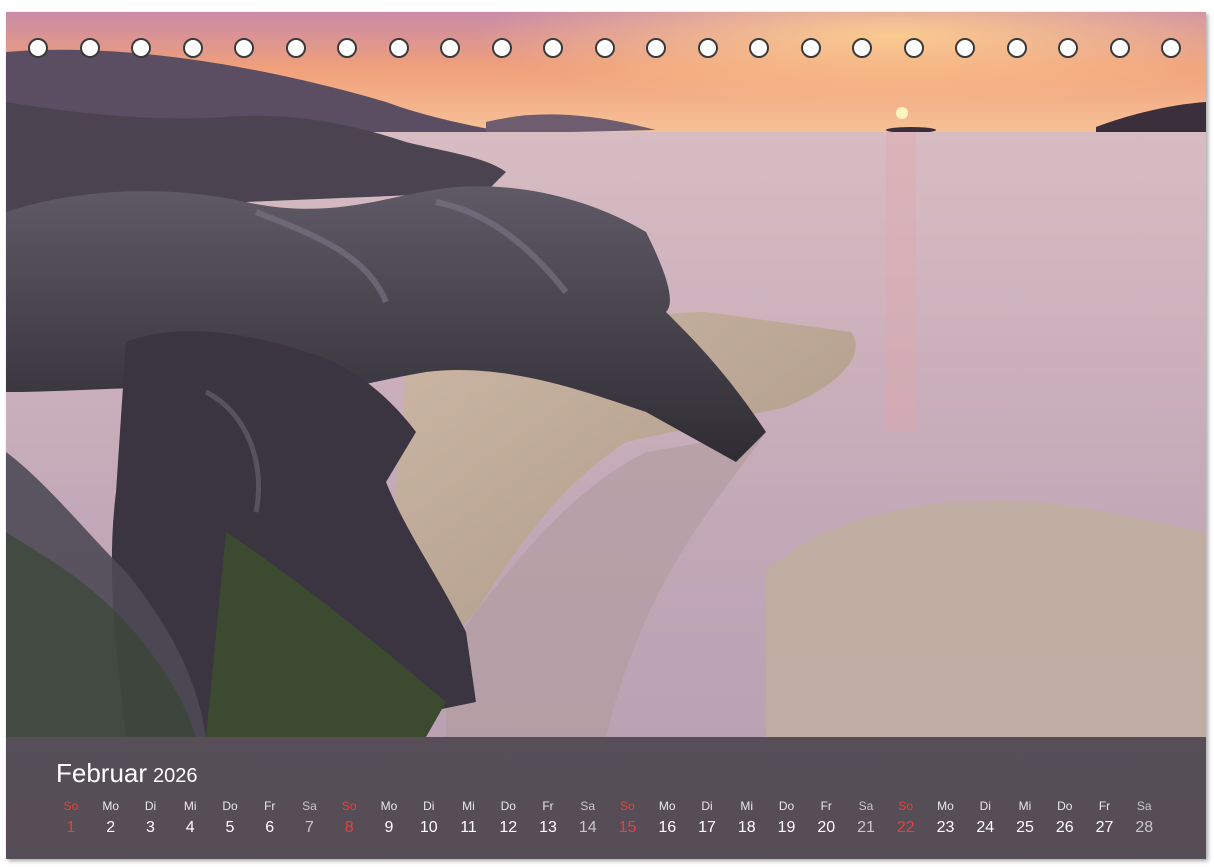 The image size is (1214, 867). Describe the element at coordinates (746, 827) in the screenshot. I see `day-number: 18` at that location.